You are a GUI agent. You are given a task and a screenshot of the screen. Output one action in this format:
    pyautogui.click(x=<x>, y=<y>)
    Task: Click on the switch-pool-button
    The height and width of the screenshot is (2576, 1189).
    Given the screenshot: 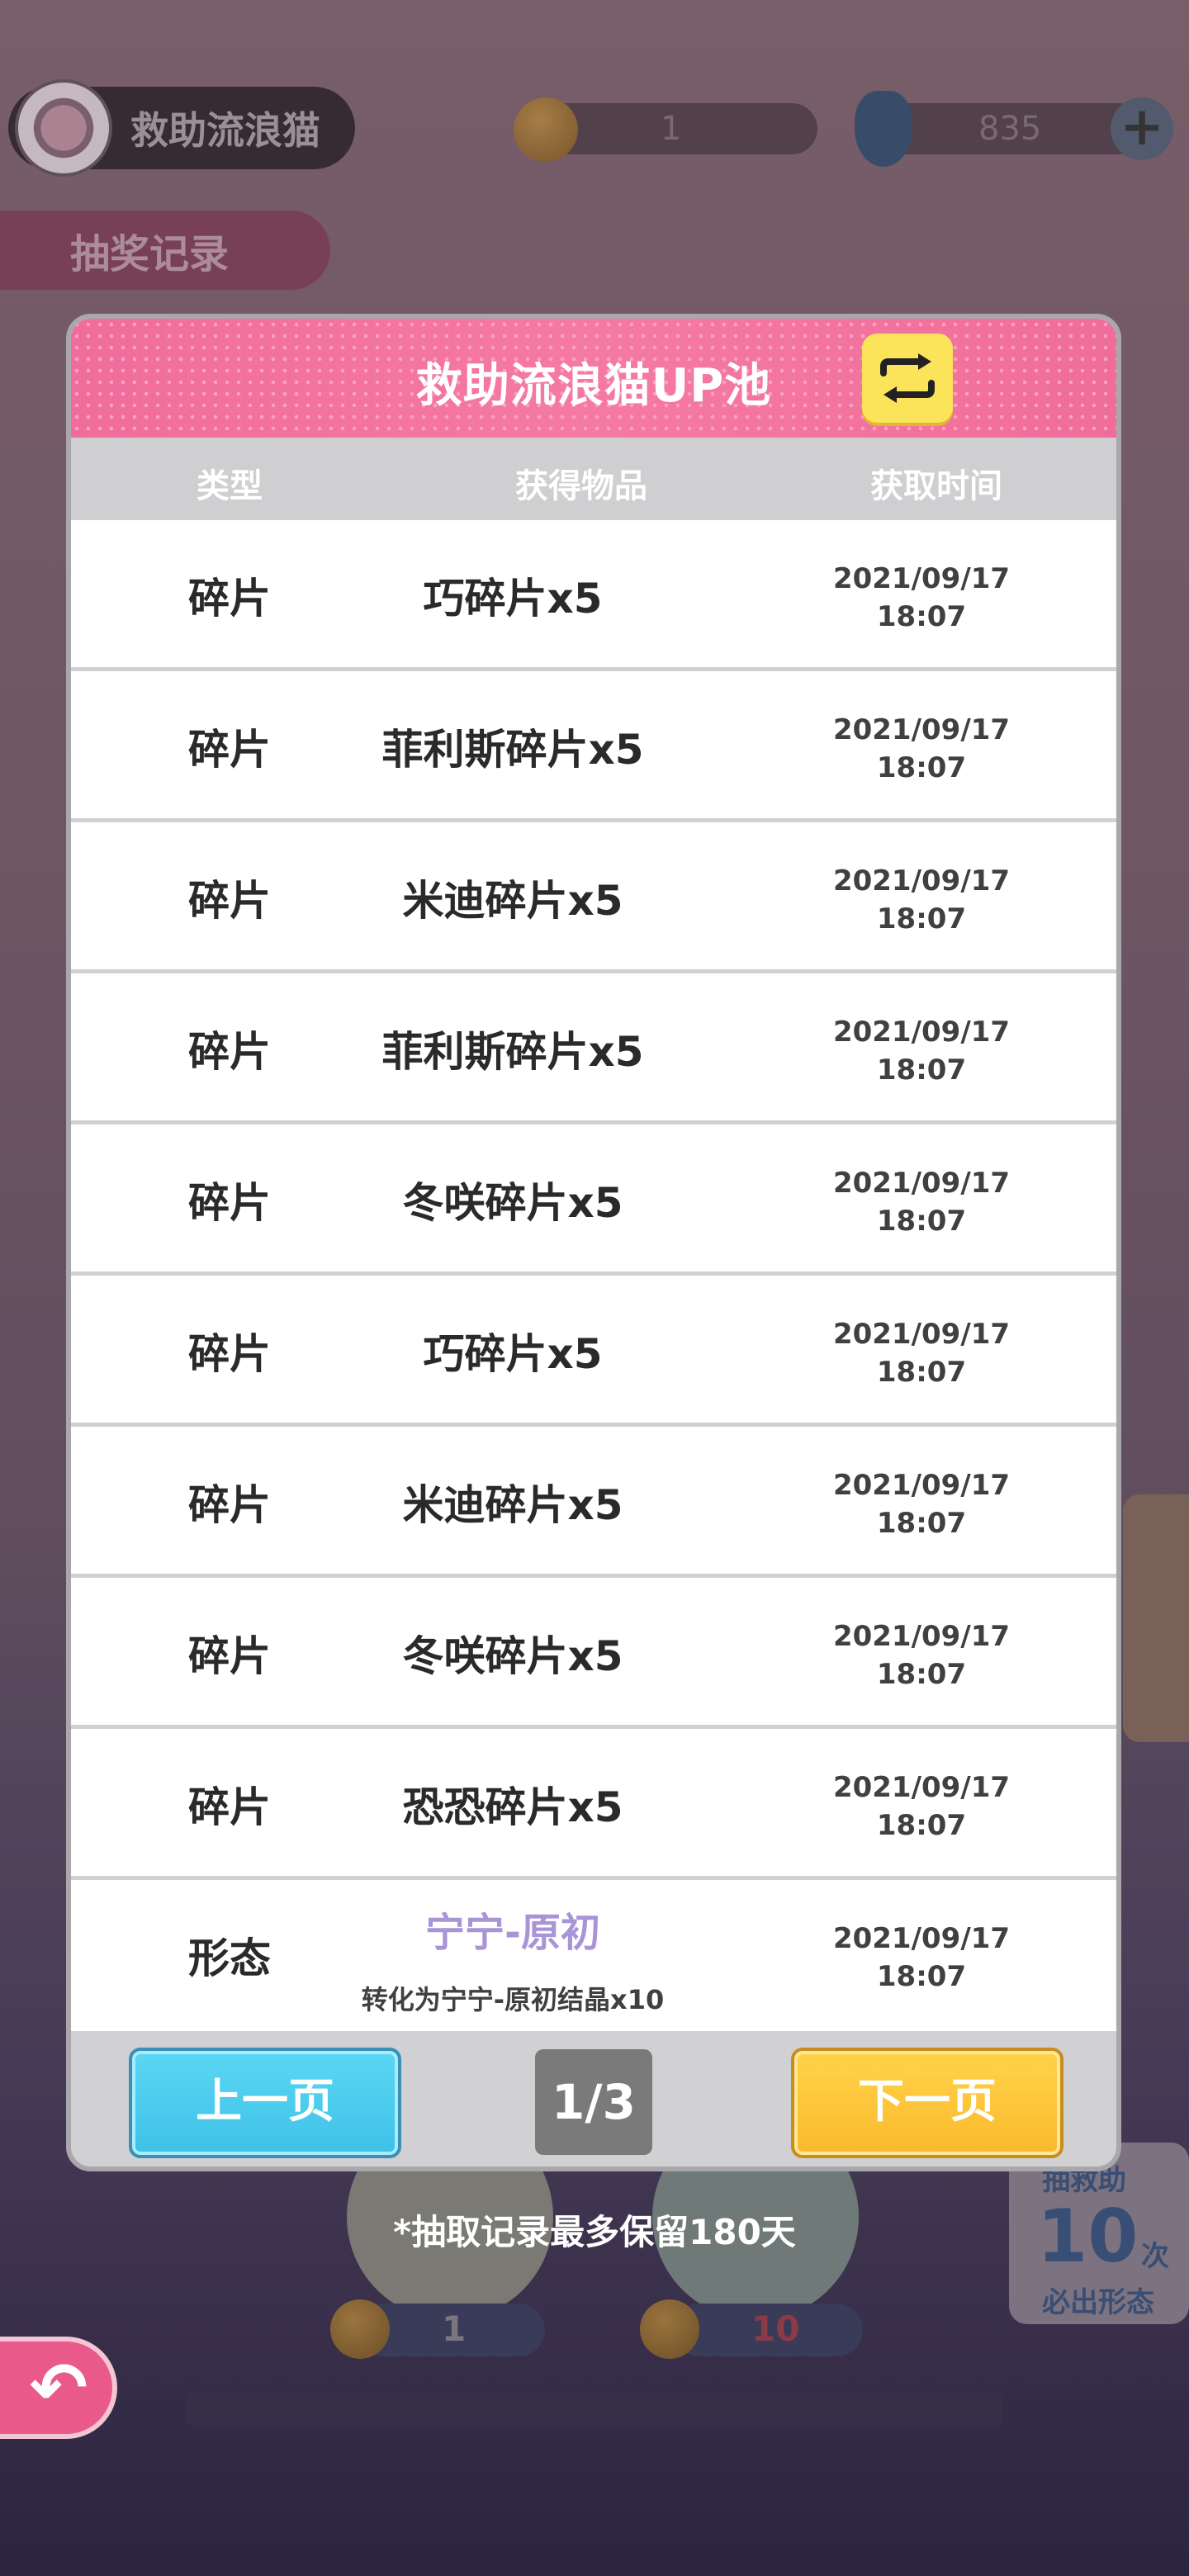 What is the action you would take?
    pyautogui.click(x=907, y=378)
    